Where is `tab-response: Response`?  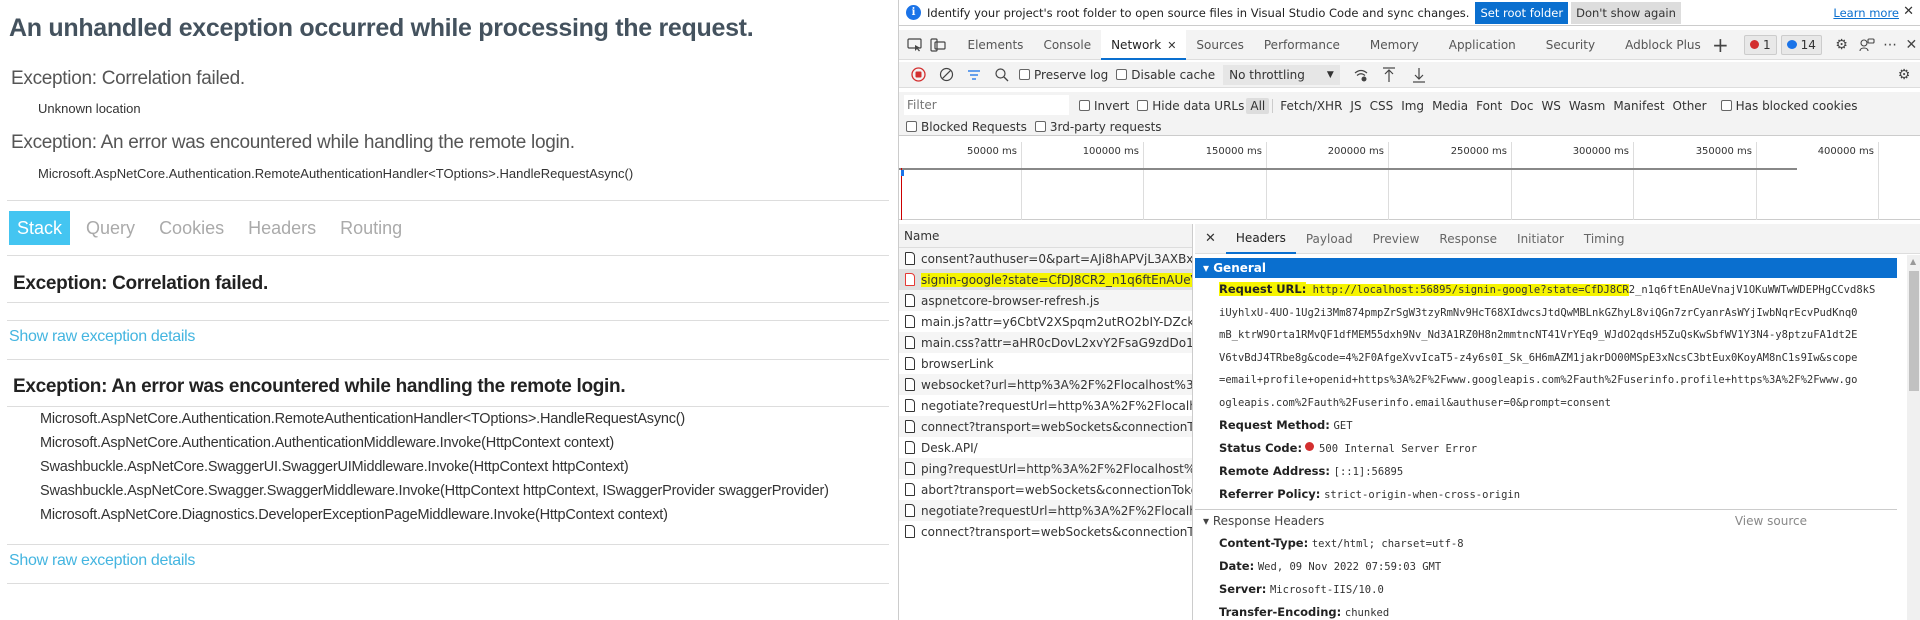 tab-response: Response is located at coordinates (1468, 239).